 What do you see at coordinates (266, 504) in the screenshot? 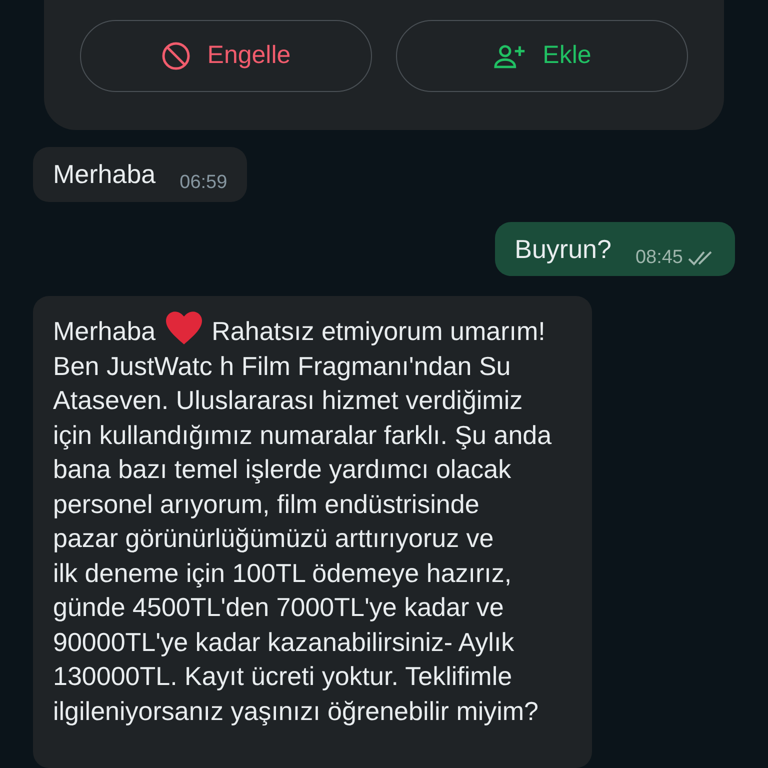
I see `message-text: personel arıyorum, film endüstrisinde` at bounding box center [266, 504].